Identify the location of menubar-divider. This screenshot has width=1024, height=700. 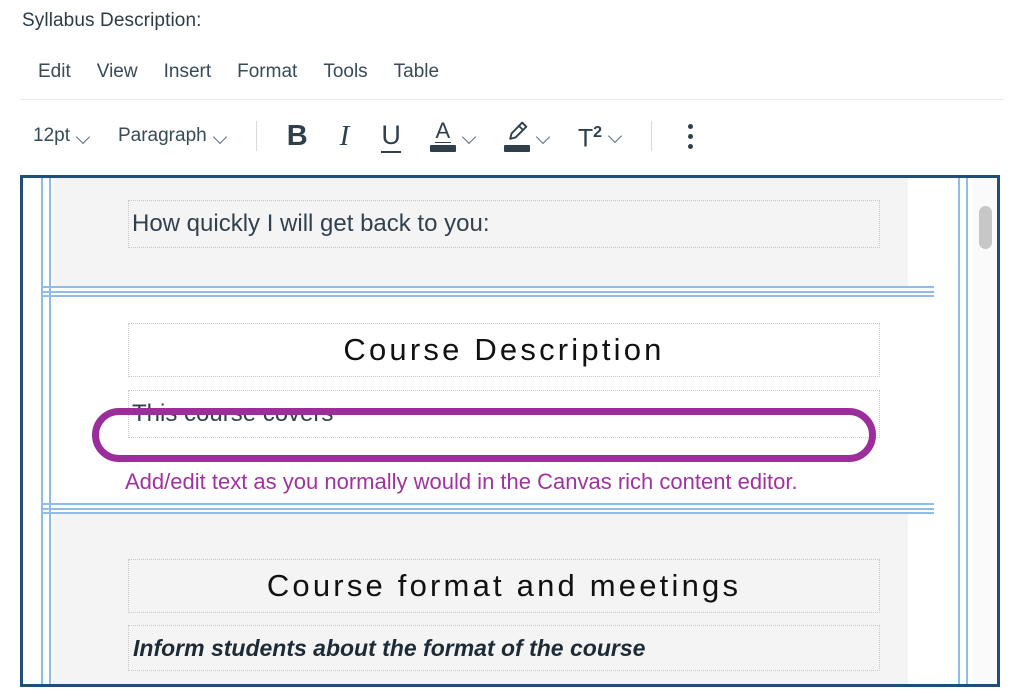
(512, 99).